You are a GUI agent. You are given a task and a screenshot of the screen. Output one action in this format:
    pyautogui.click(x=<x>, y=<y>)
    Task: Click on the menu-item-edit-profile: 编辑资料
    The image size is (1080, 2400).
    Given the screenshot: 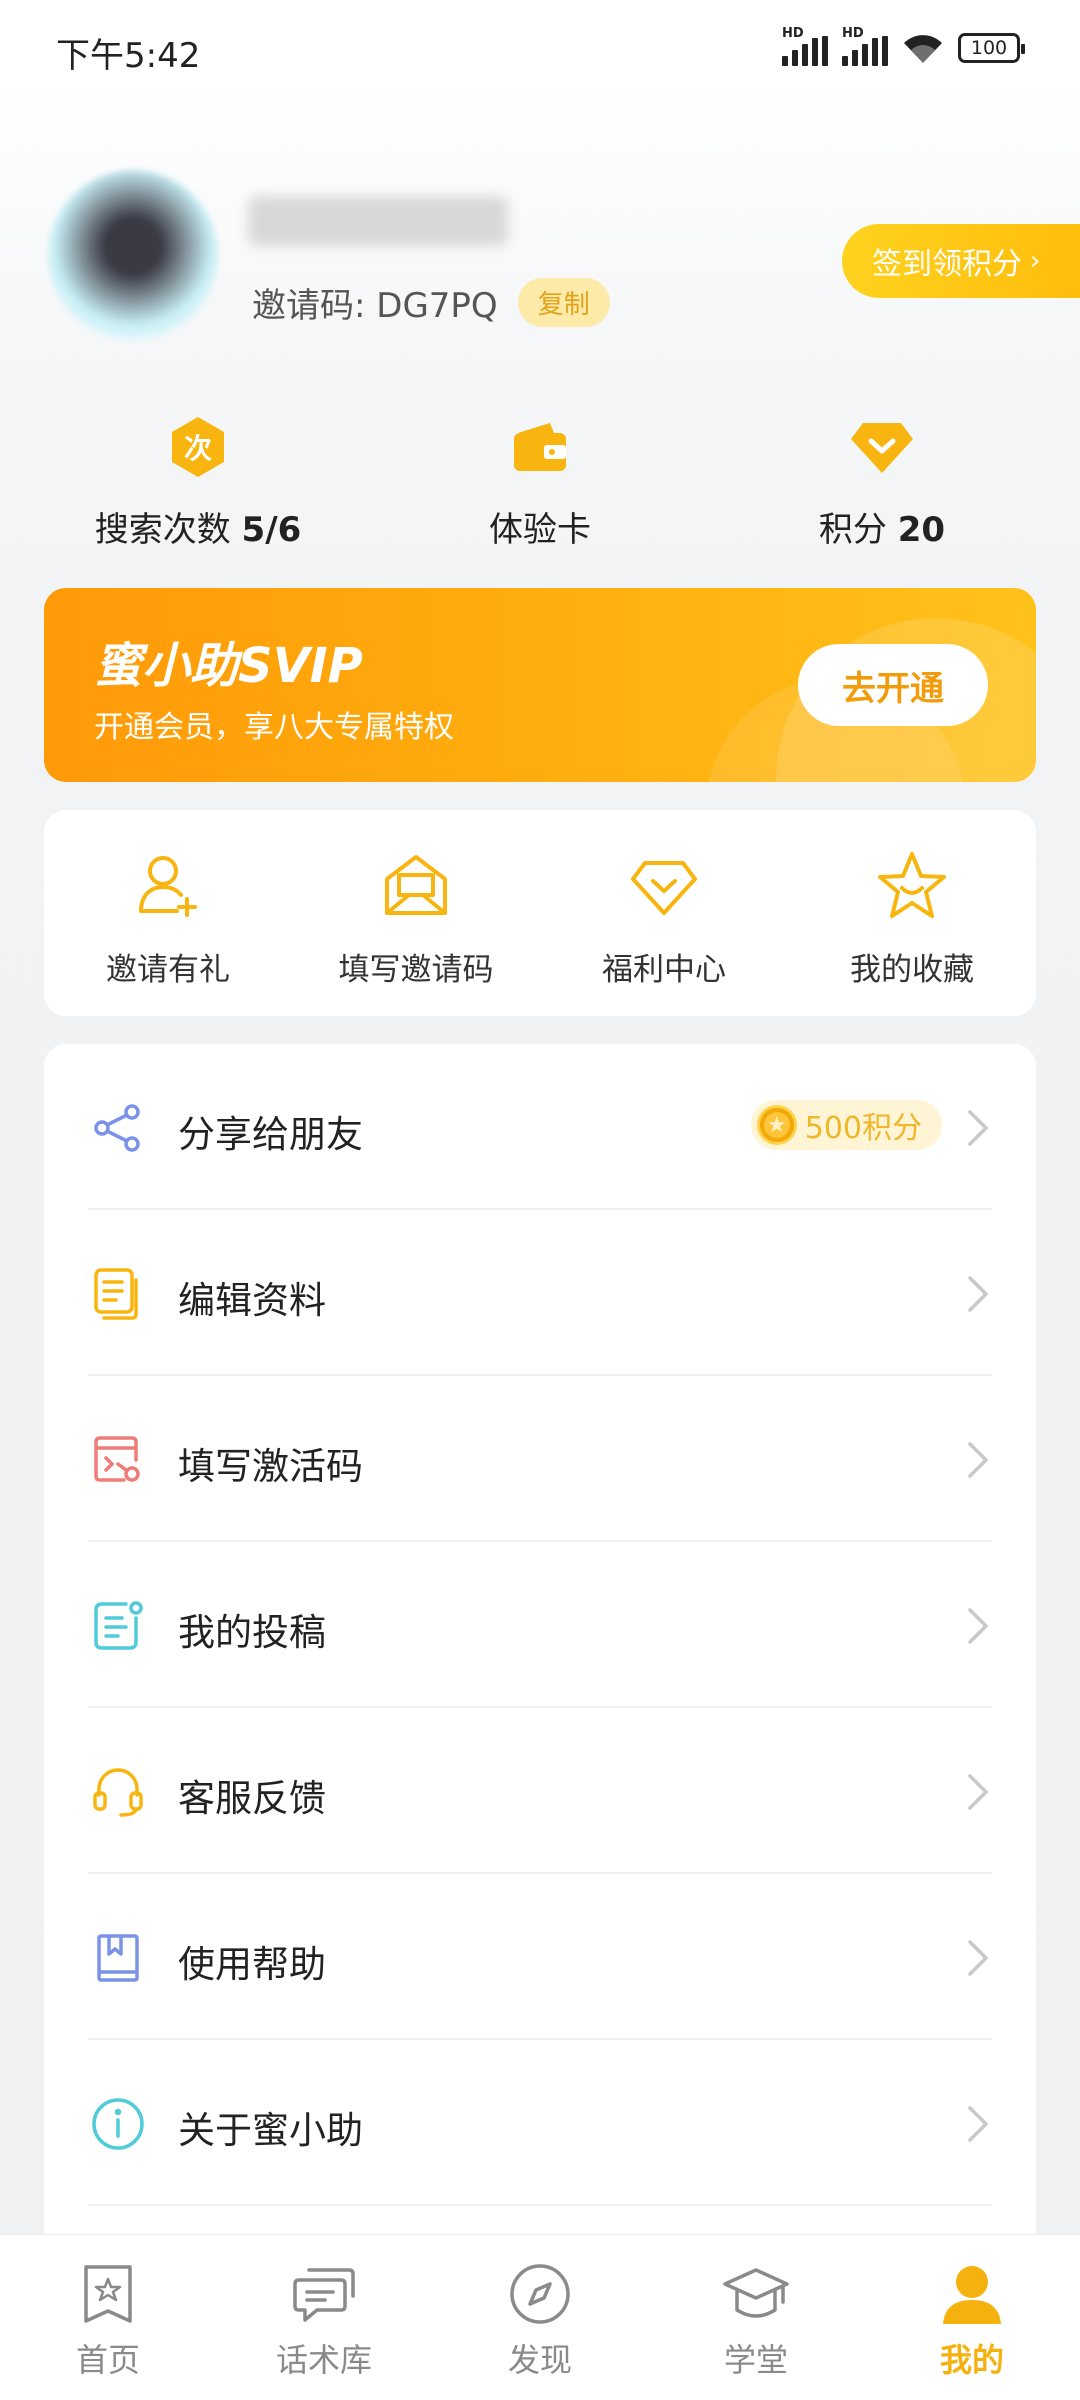 What is the action you would take?
    pyautogui.click(x=540, y=1293)
    